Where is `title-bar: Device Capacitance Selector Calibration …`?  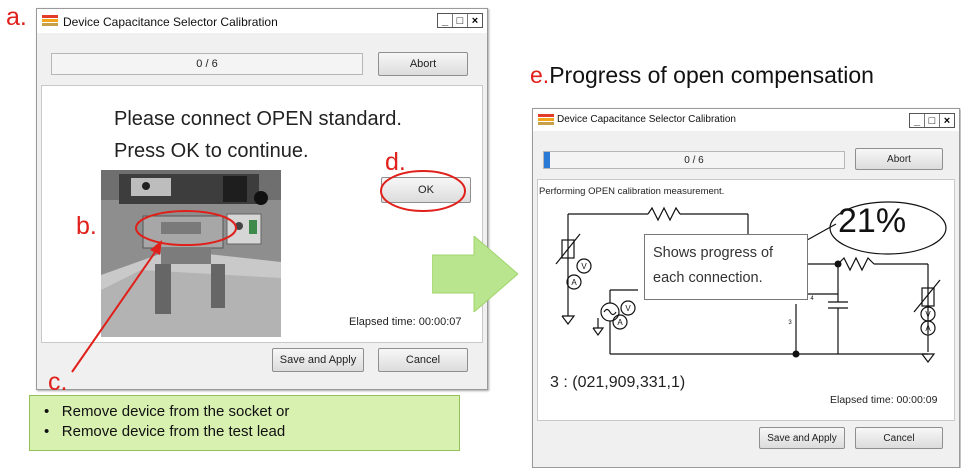 title-bar: Device Capacitance Selector Calibration … is located at coordinates (746, 120).